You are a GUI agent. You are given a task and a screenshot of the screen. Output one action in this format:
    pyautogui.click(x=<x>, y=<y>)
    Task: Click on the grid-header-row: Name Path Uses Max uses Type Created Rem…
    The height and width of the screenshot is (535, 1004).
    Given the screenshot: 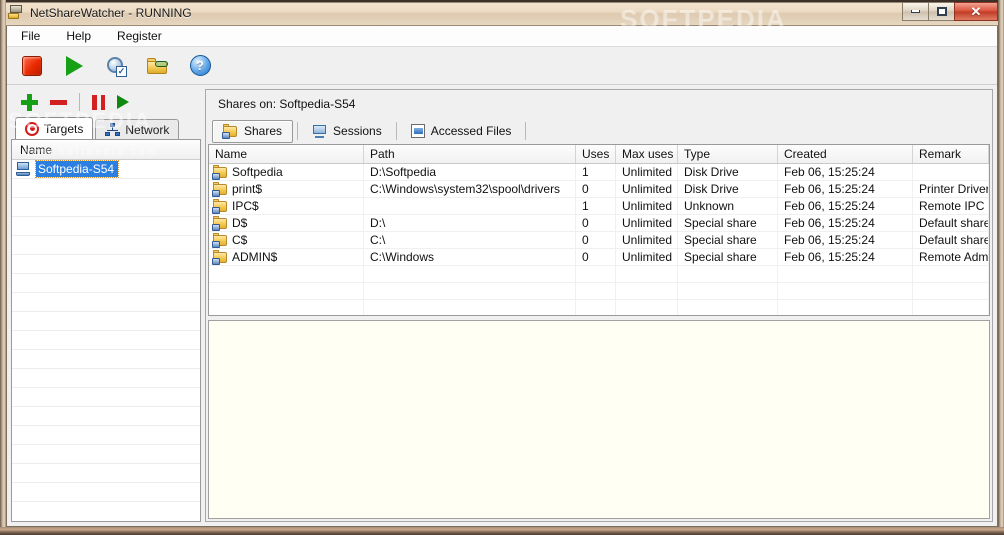 What is the action you would take?
    pyautogui.click(x=599, y=154)
    